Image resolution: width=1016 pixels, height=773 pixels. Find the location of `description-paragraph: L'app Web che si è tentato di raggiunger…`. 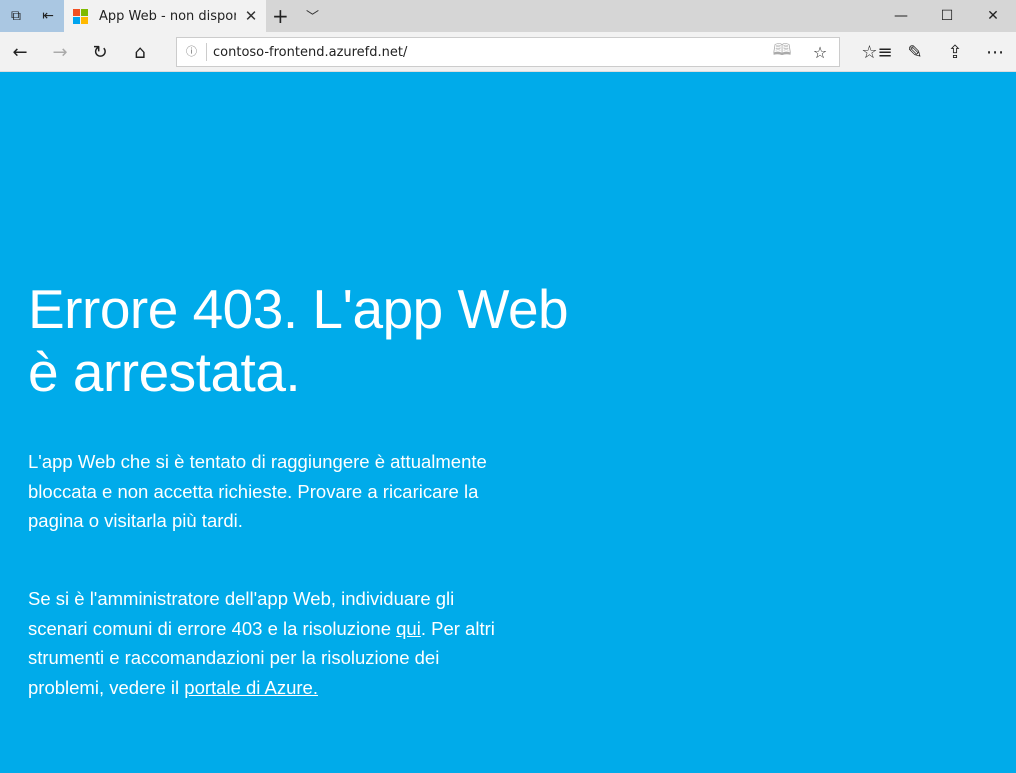

description-paragraph: L'app Web che si è tentato di raggiunger… is located at coordinates (257, 491).